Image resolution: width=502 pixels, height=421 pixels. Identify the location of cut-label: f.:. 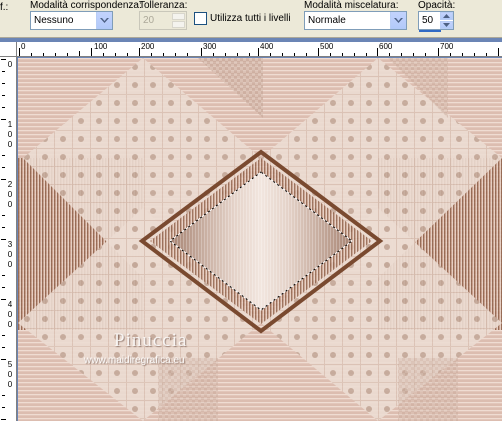
(4, 7).